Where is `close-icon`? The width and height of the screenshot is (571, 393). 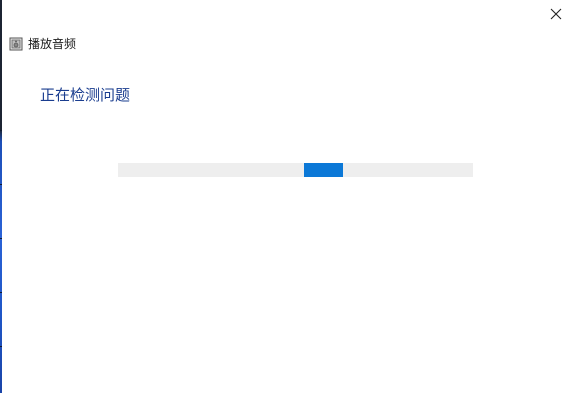
close-icon is located at coordinates (556, 14).